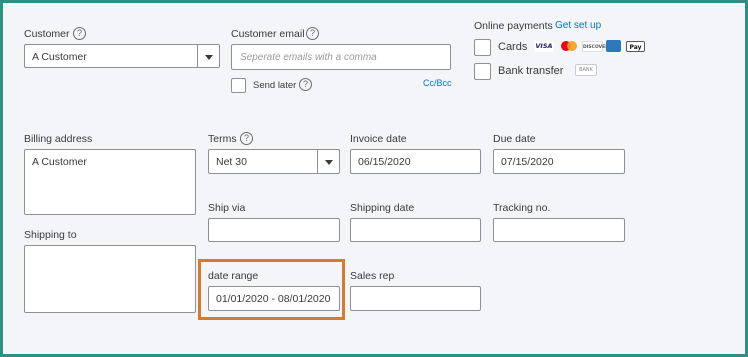 This screenshot has height=357, width=748. I want to click on billing-address-value: A Customer, so click(59, 162).